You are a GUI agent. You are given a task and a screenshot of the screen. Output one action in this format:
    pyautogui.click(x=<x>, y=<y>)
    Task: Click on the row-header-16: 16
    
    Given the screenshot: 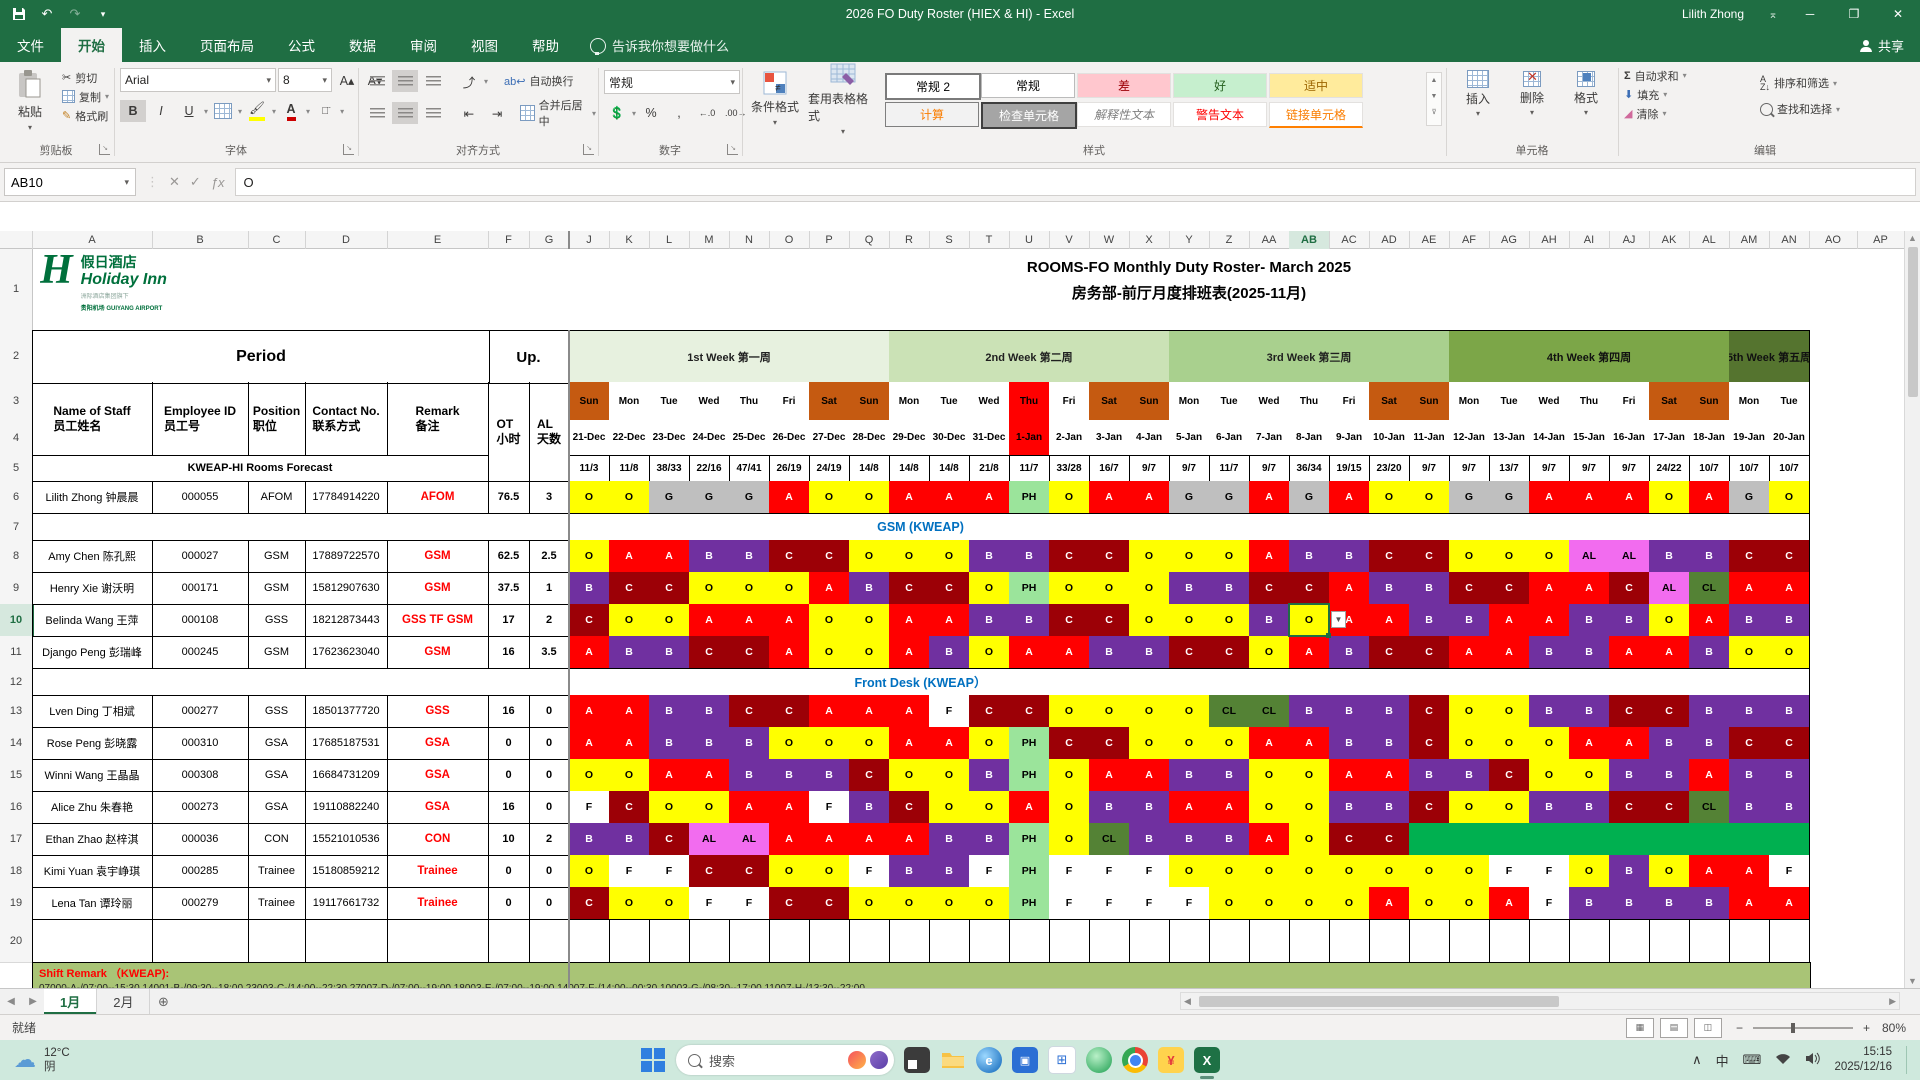 What is the action you would take?
    pyautogui.click(x=16, y=807)
    